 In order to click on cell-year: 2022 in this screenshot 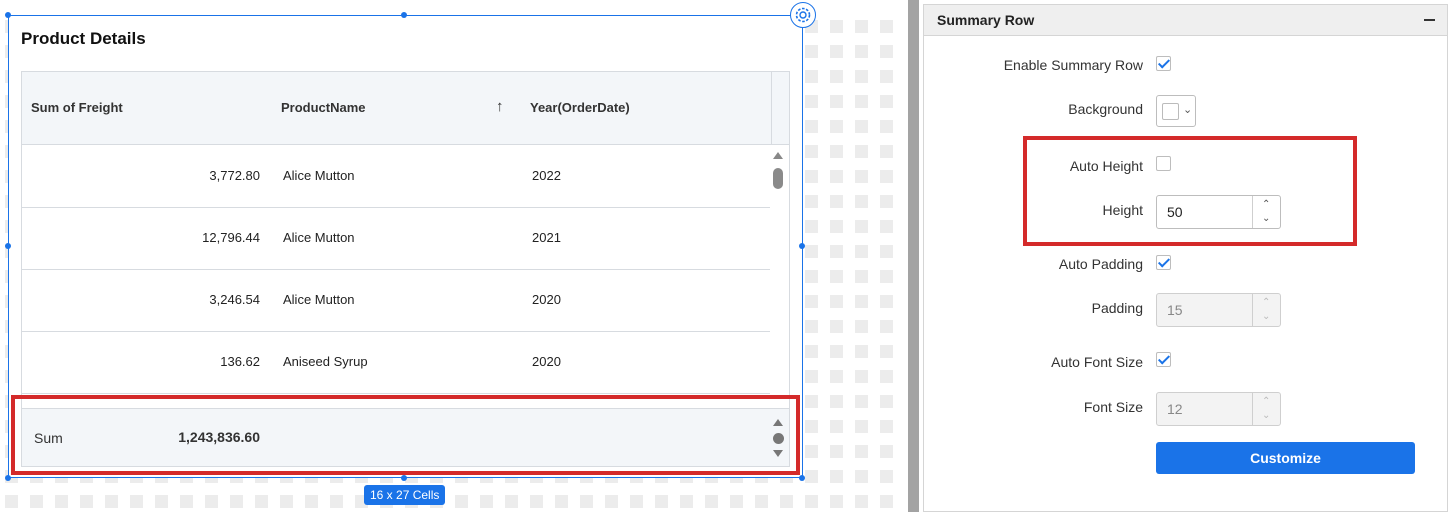, I will do `click(546, 175)`.